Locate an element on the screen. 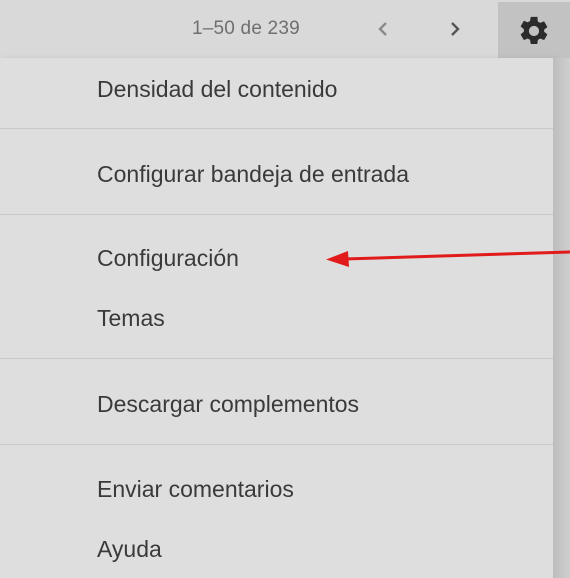  next-page-button is located at coordinates (455, 29).